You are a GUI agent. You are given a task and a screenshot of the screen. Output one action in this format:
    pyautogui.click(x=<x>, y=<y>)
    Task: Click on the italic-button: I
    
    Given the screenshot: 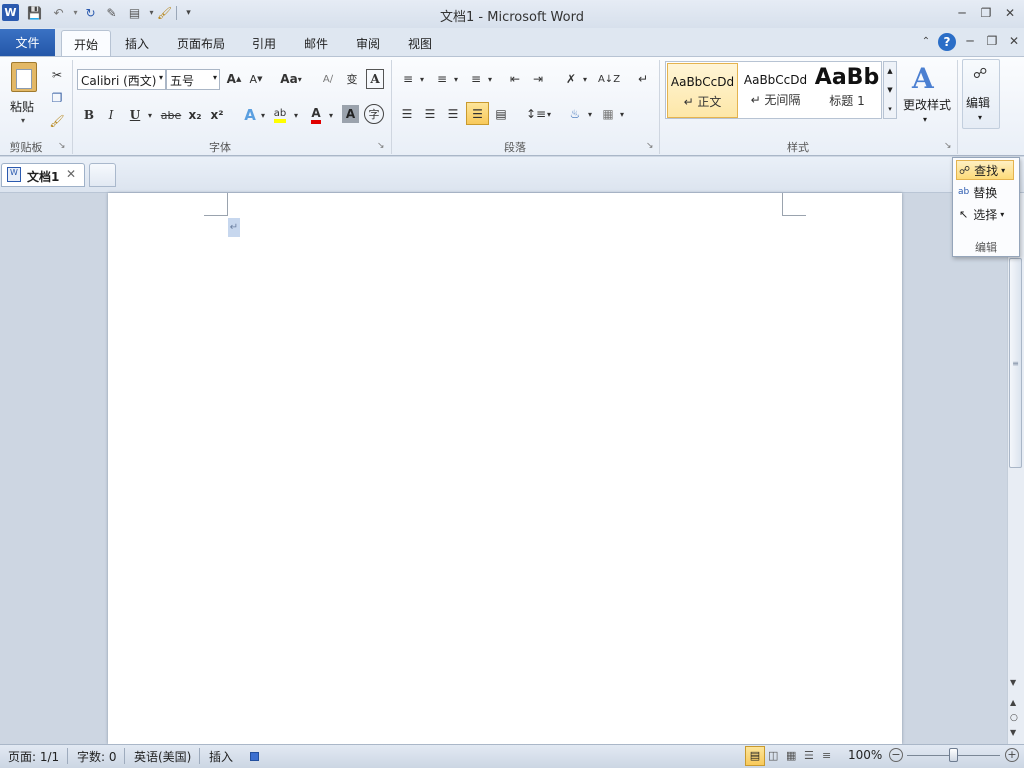 What is the action you would take?
    pyautogui.click(x=111, y=115)
    